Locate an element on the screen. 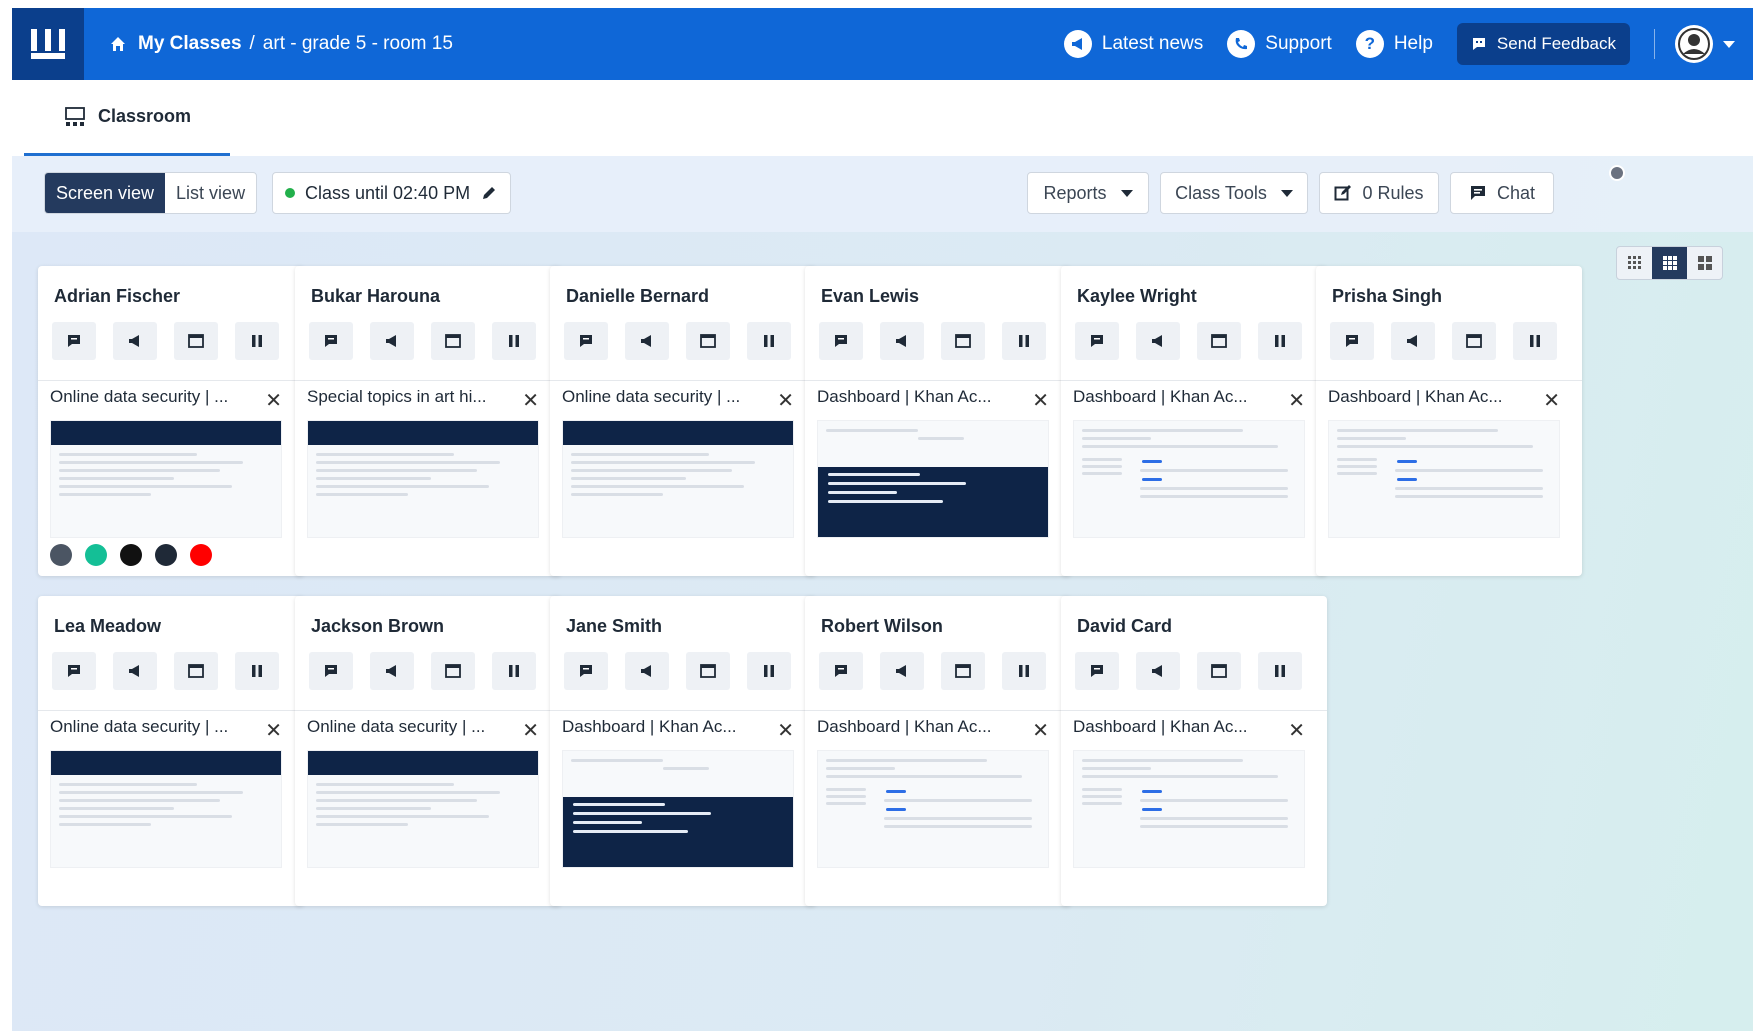 This screenshot has height=1031, width=1753. help-link: ? Help is located at coordinates (1394, 44).